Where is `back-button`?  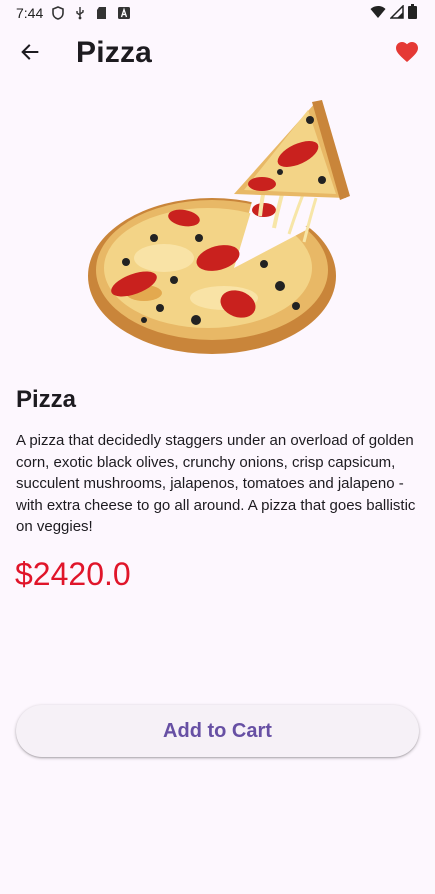 back-button is located at coordinates (30, 54).